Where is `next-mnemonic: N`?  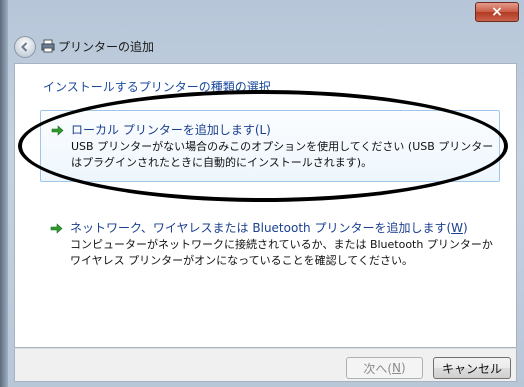 next-mnemonic: N is located at coordinates (396, 368).